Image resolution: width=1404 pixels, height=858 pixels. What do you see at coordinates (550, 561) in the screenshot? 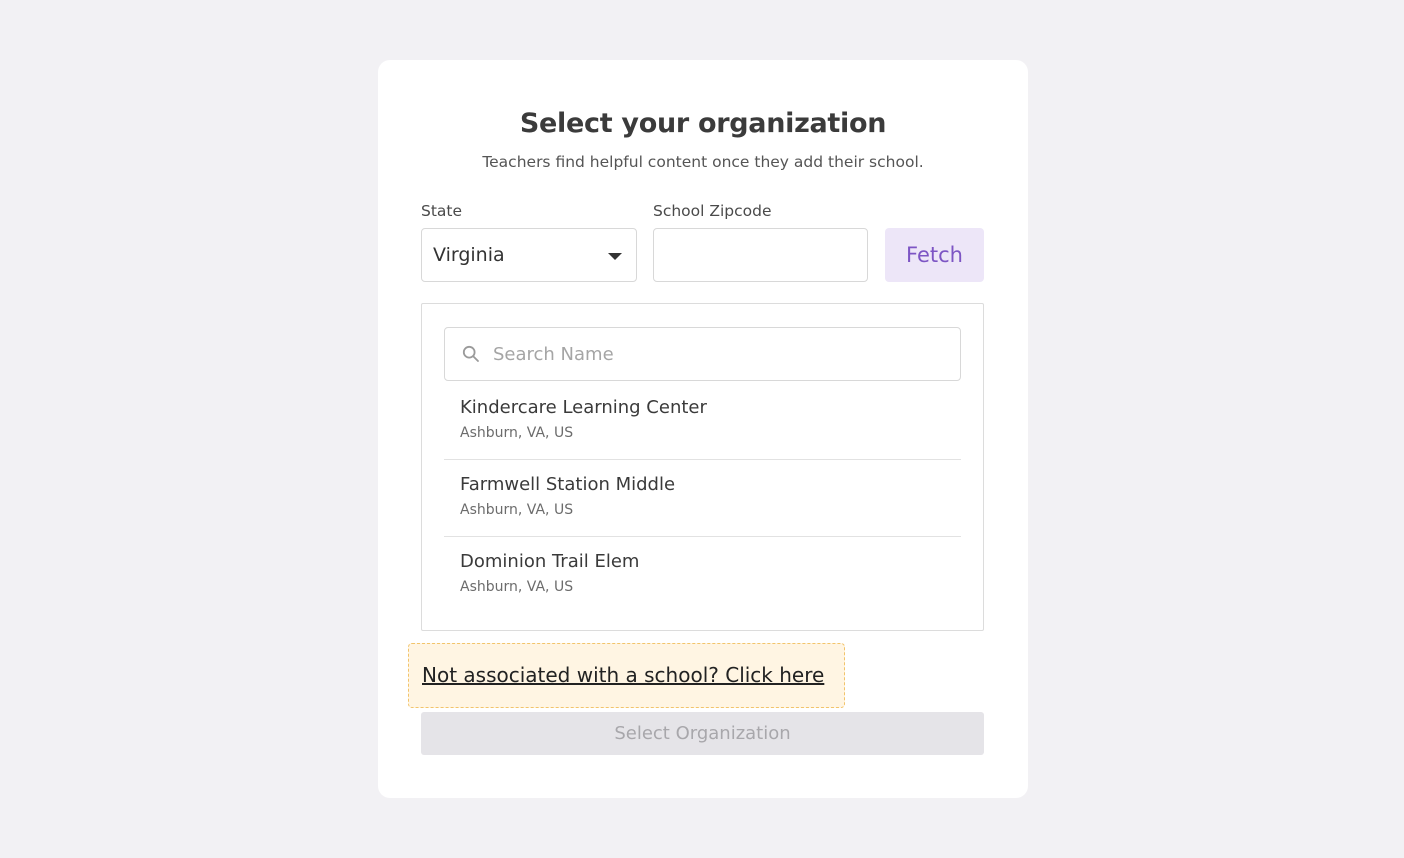
I see `school-name: Dominion Trail Elem` at bounding box center [550, 561].